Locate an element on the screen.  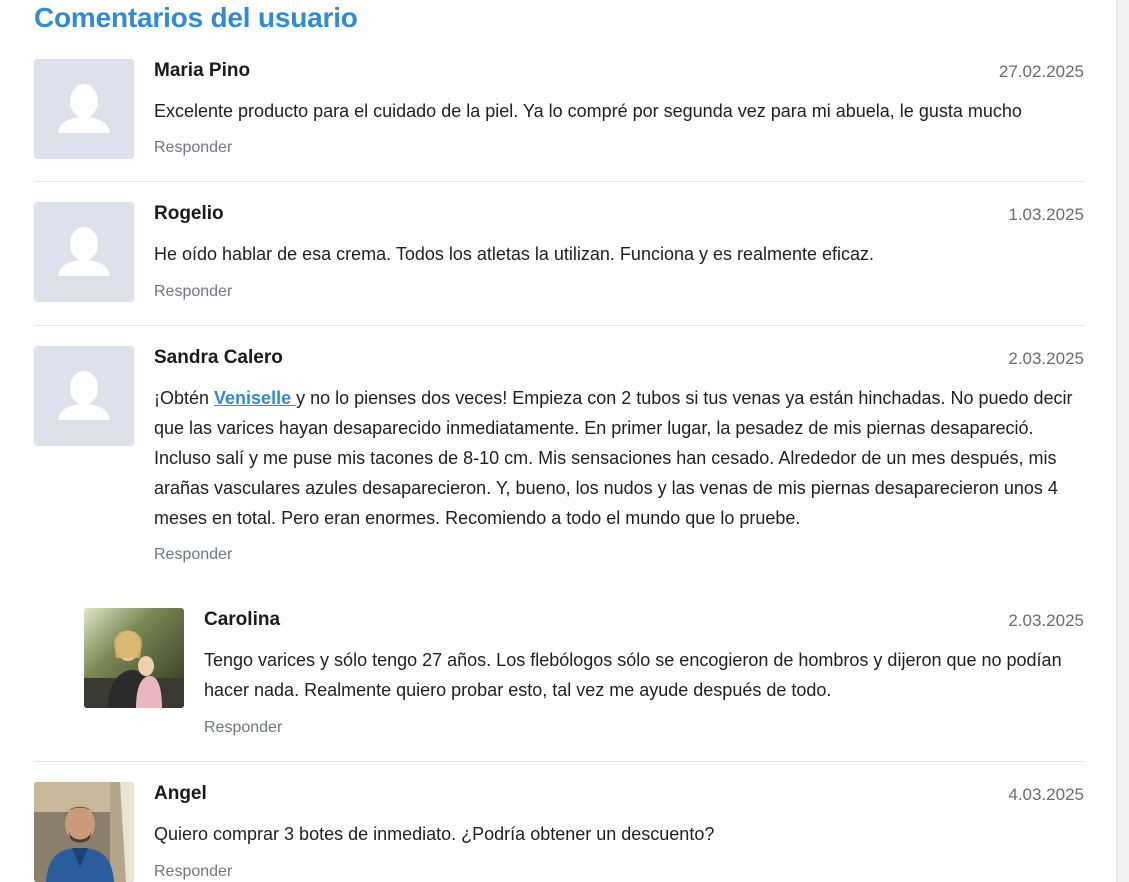
user-photo-woman-child is located at coordinates (134, 658).